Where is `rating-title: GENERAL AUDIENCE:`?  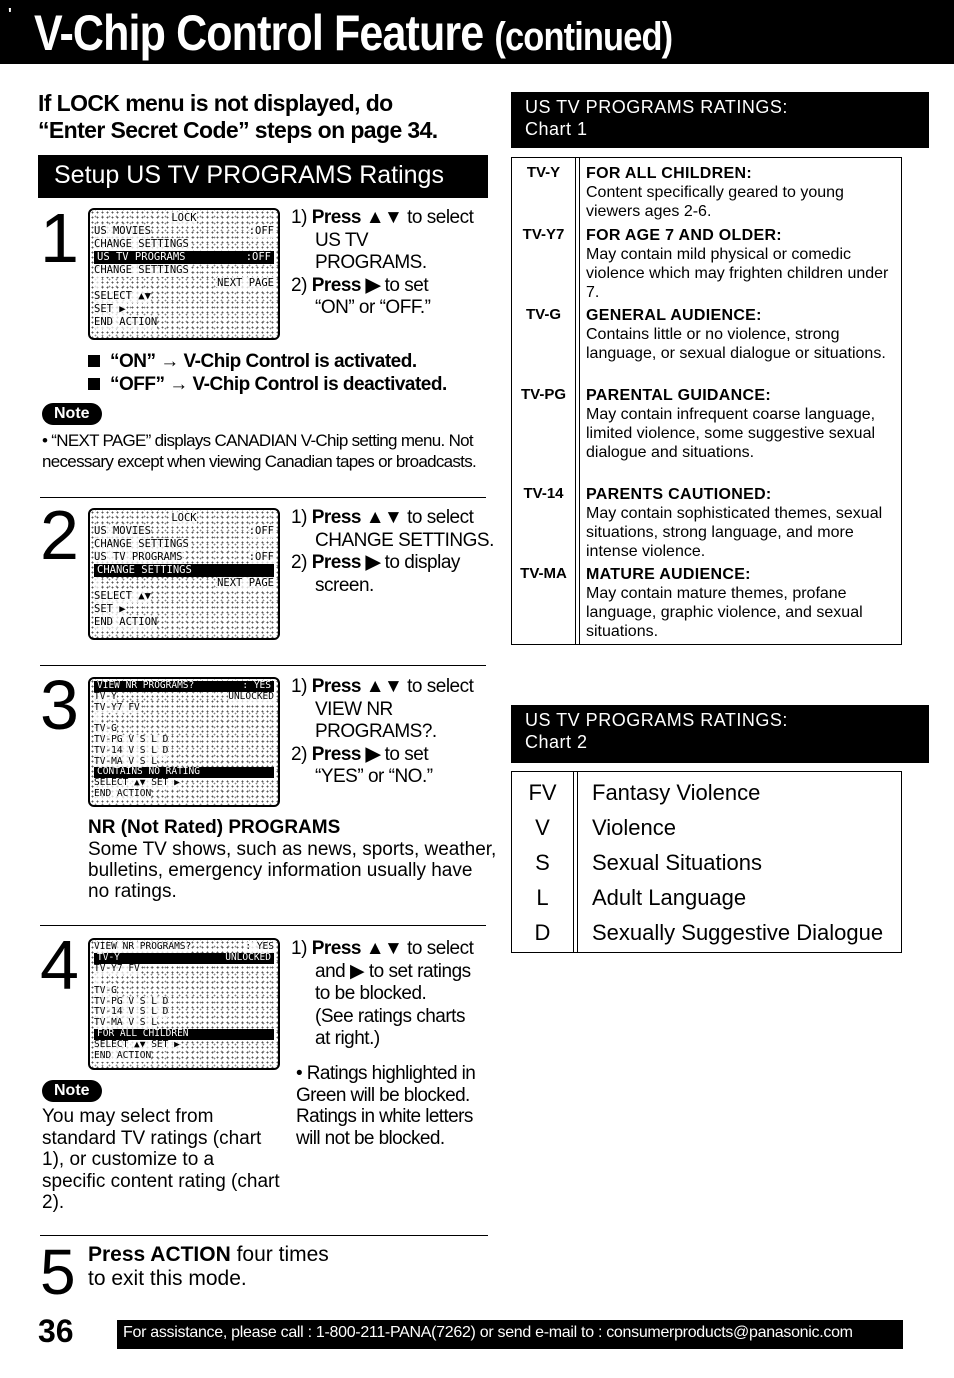
rating-title: GENERAL AUDIENCE: is located at coordinates (674, 315).